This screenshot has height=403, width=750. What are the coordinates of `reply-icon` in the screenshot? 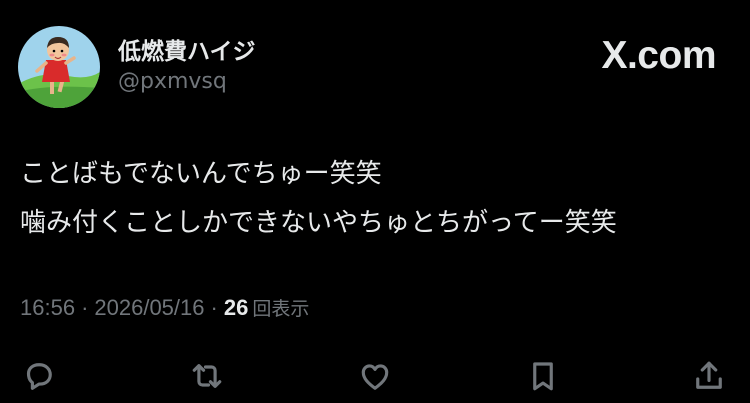 It's located at (39, 376).